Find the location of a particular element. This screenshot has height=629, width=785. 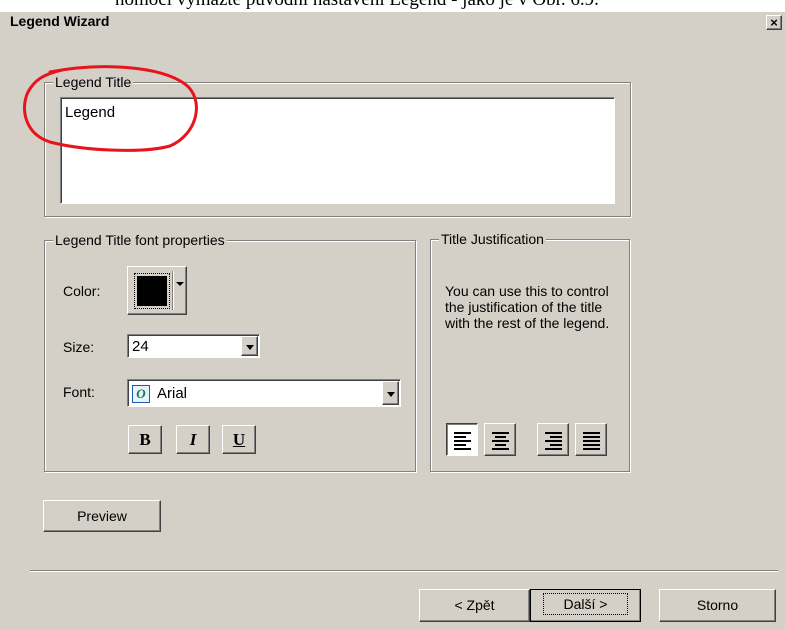

cancel-button: Storno is located at coordinates (717, 605).